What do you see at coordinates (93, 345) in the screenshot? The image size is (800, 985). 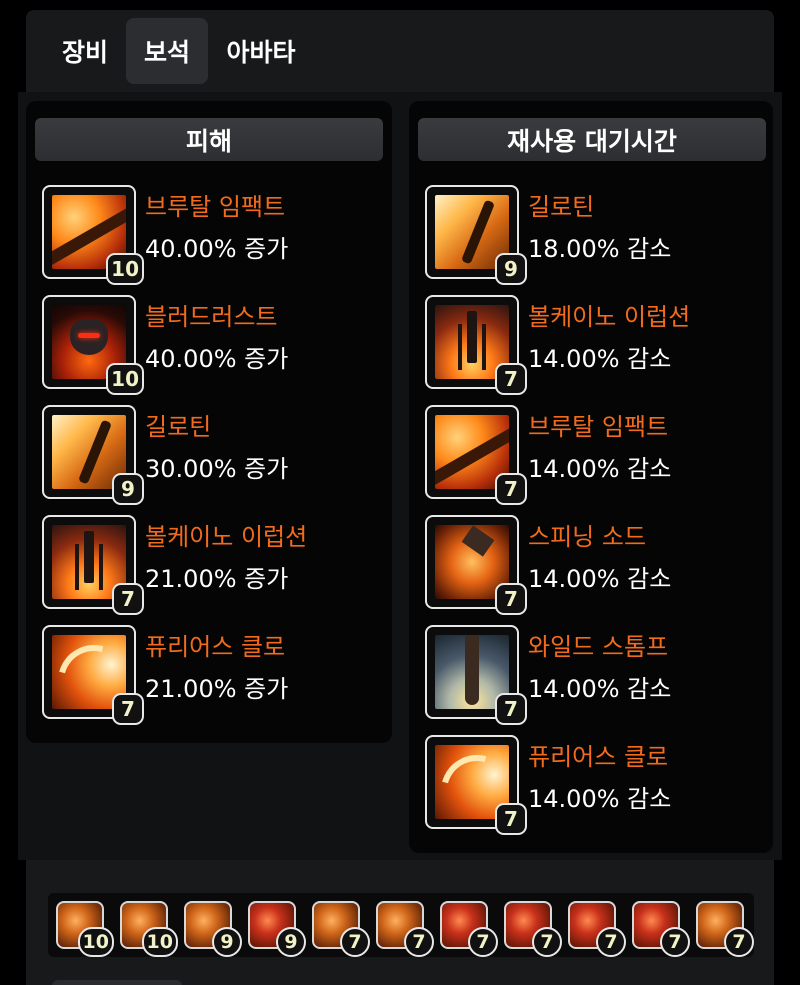 I see `bloodlust-icon: 10` at bounding box center [93, 345].